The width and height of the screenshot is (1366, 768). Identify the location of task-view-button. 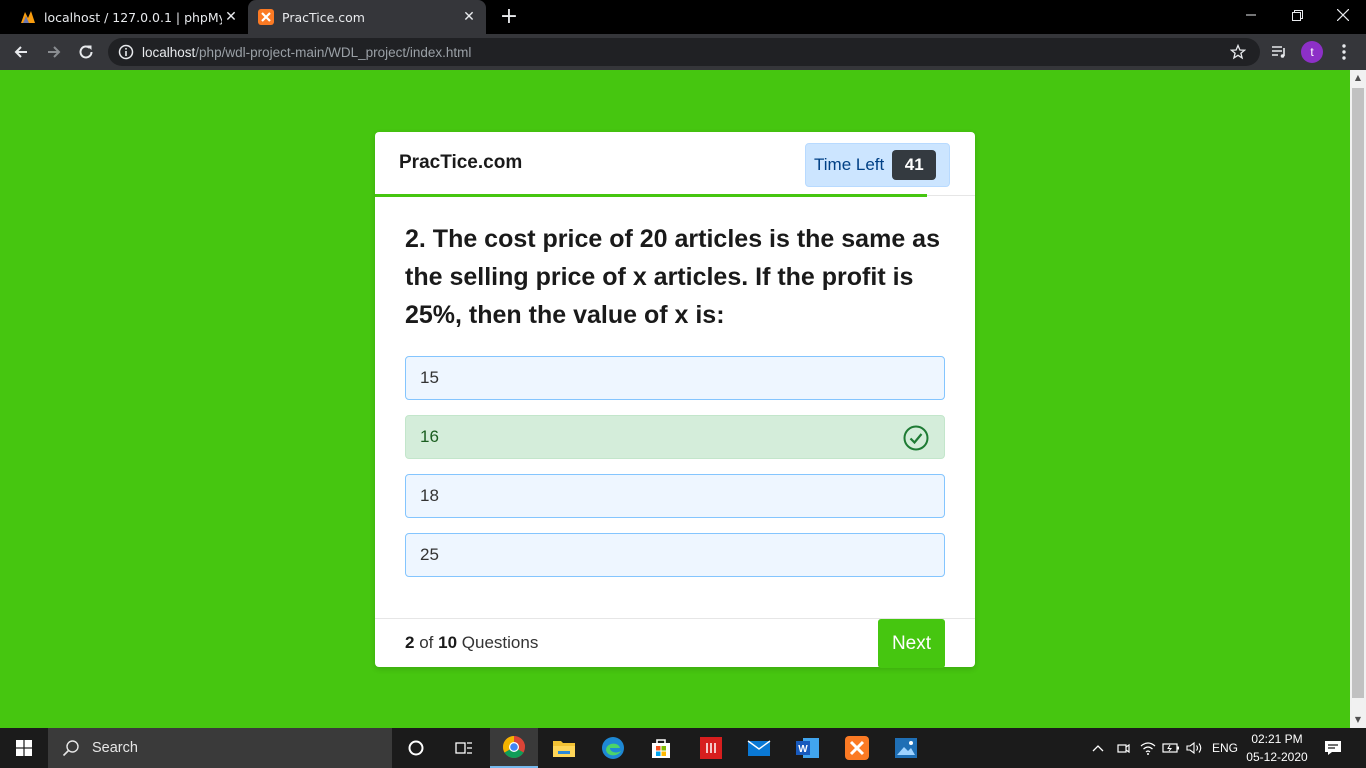
(464, 748).